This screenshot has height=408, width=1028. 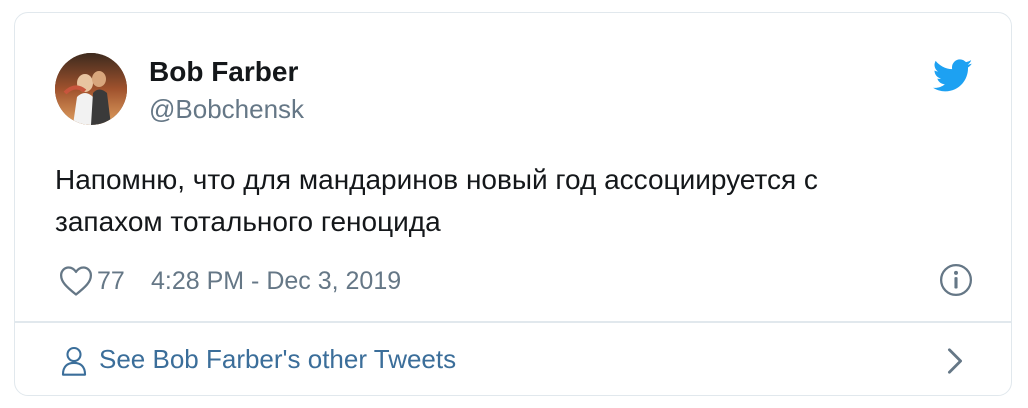 I want to click on user-name: Bob Farber, so click(x=223, y=72).